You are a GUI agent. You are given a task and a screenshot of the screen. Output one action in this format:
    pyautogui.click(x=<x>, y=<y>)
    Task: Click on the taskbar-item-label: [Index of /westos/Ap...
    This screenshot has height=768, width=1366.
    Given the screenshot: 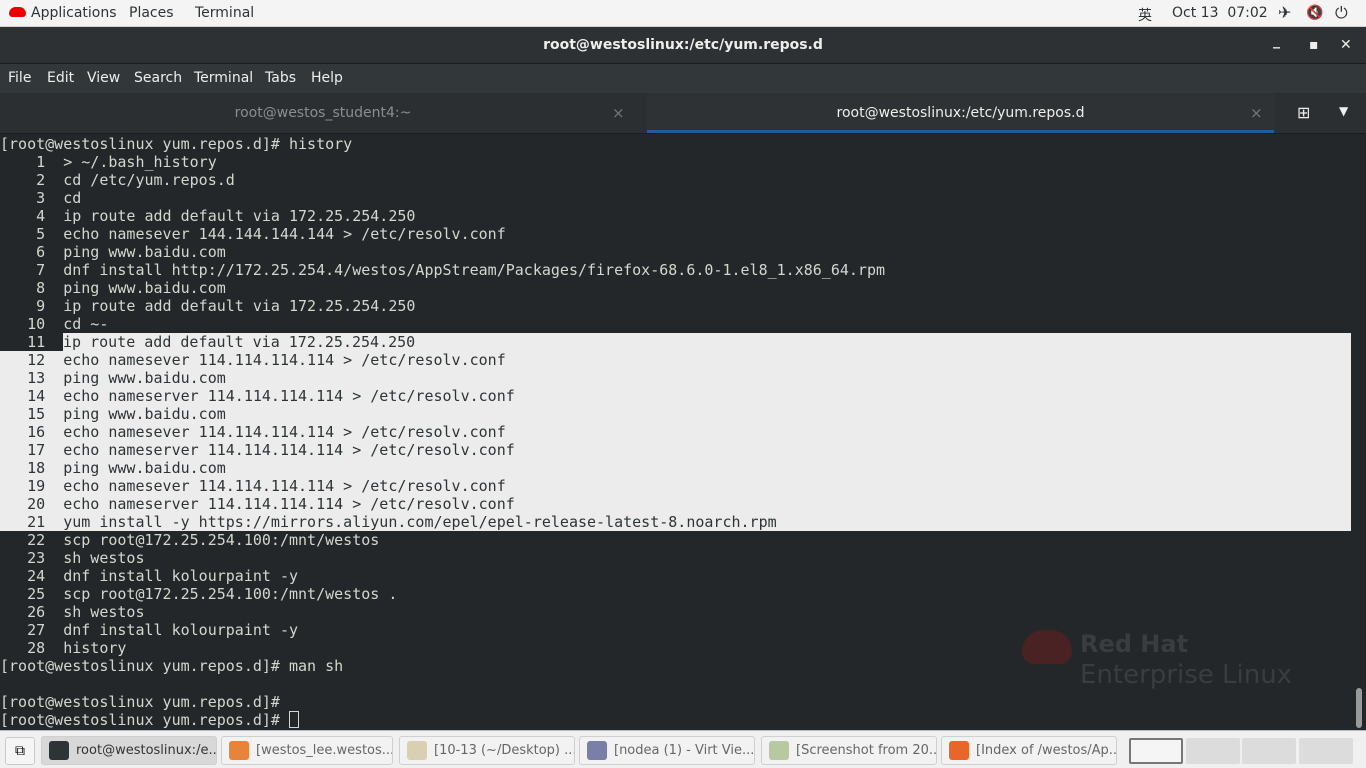 What is the action you would take?
    pyautogui.click(x=1046, y=750)
    